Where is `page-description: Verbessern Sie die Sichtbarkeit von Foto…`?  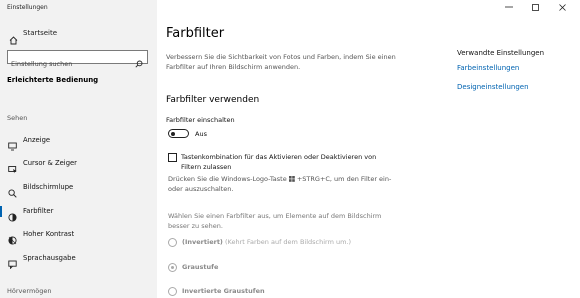
page-description: Verbessern Sie die Sichtbarkeit von Foto… is located at coordinates (281, 62).